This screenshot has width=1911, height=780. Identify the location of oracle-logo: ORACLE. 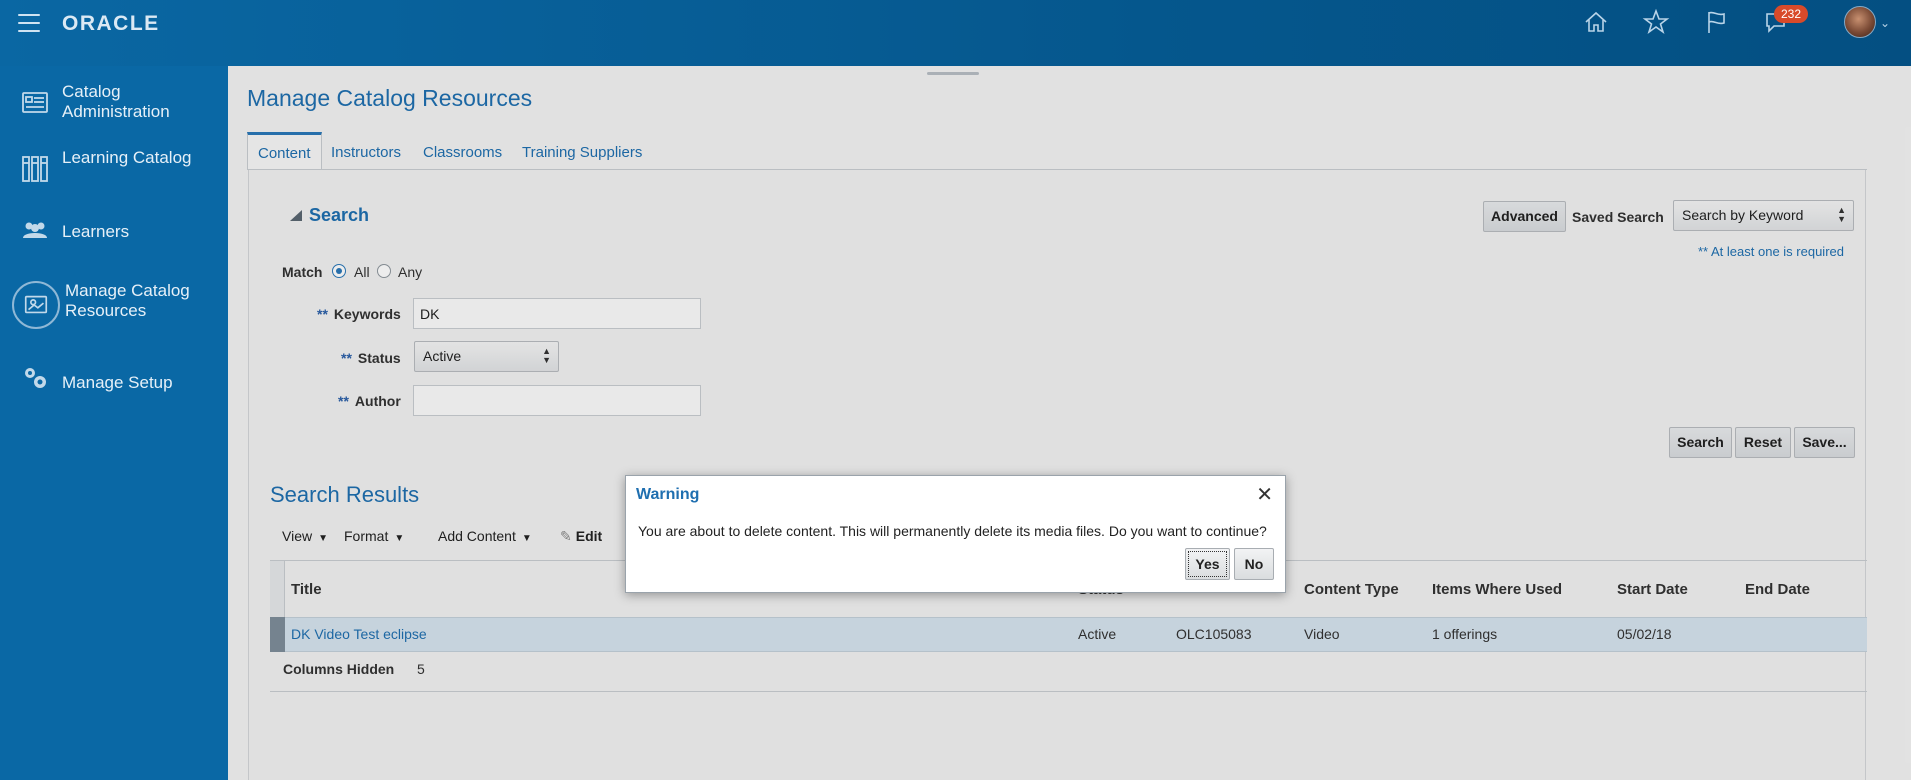
(111, 23).